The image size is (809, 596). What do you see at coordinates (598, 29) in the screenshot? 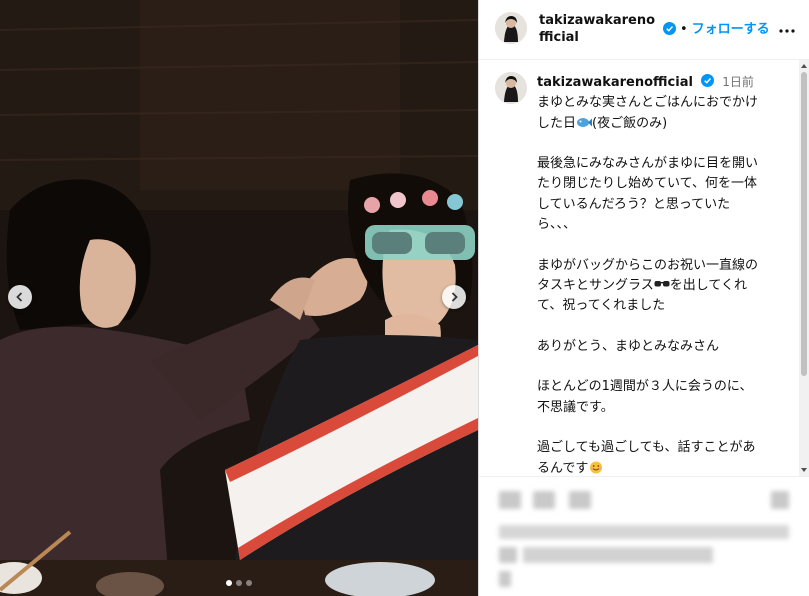
I see `header-username: takizawakarenofficial` at bounding box center [598, 29].